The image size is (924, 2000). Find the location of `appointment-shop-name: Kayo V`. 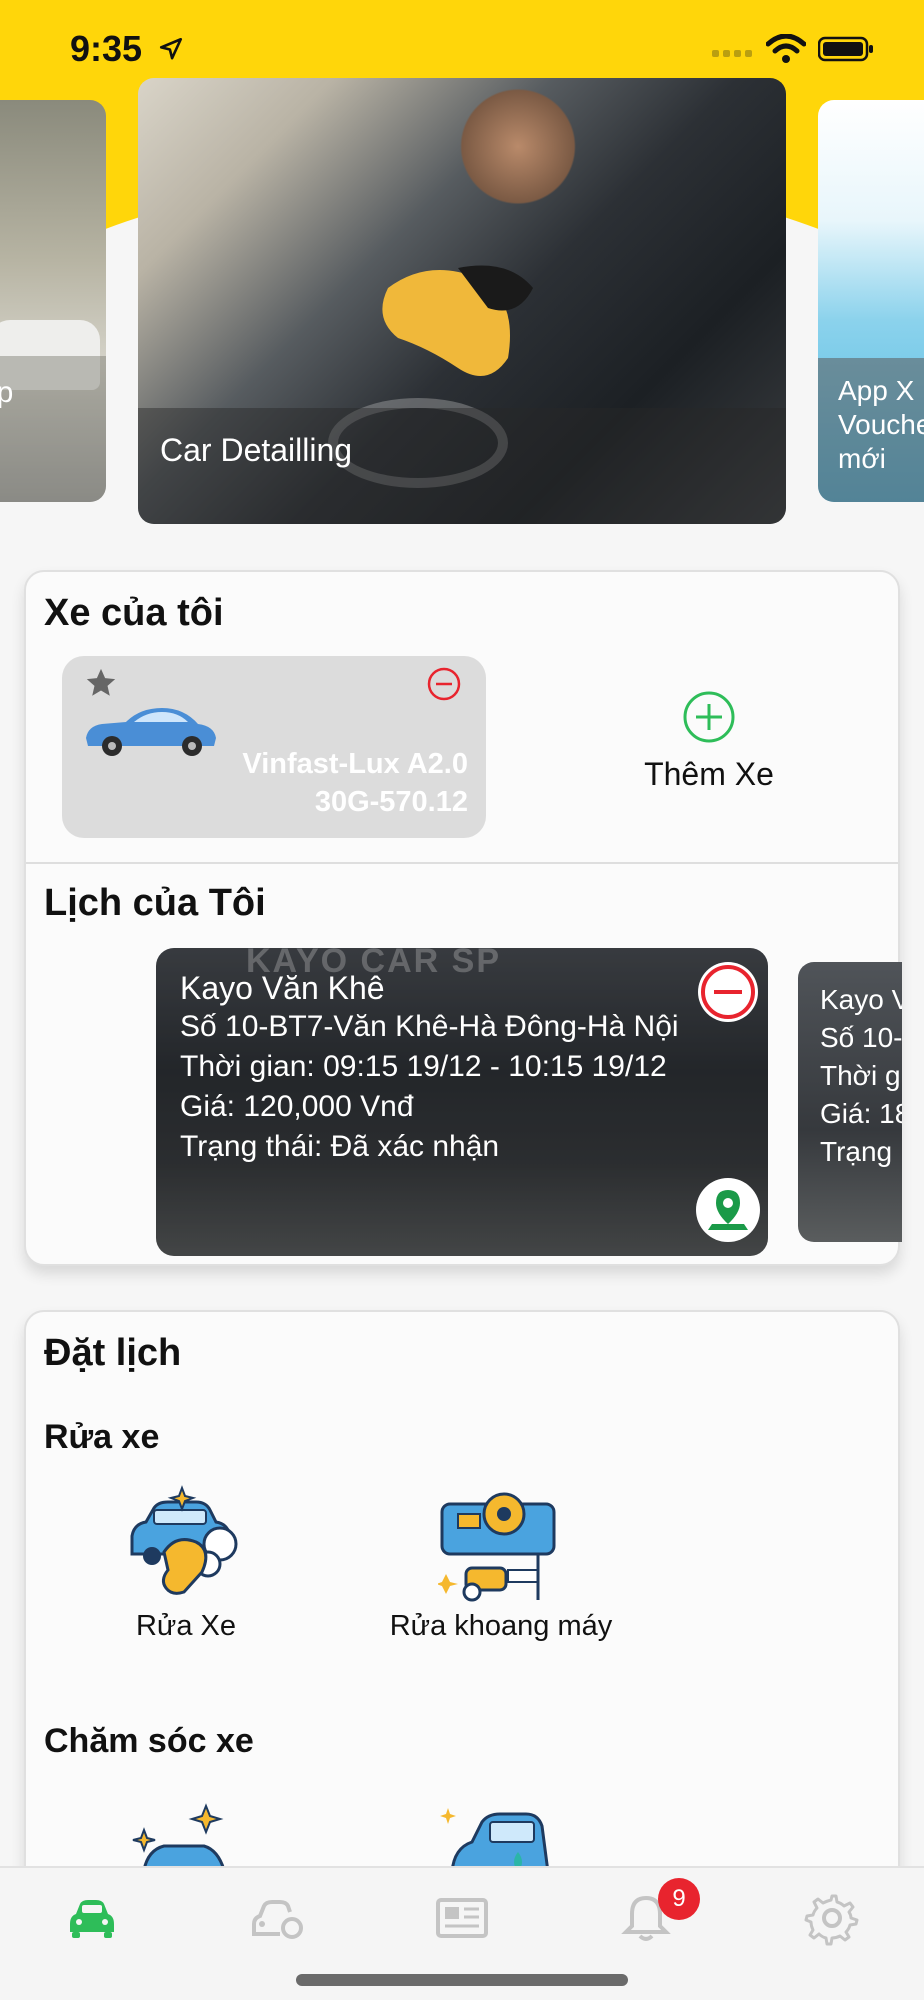

appointment-shop-name: Kayo V is located at coordinates (861, 999).